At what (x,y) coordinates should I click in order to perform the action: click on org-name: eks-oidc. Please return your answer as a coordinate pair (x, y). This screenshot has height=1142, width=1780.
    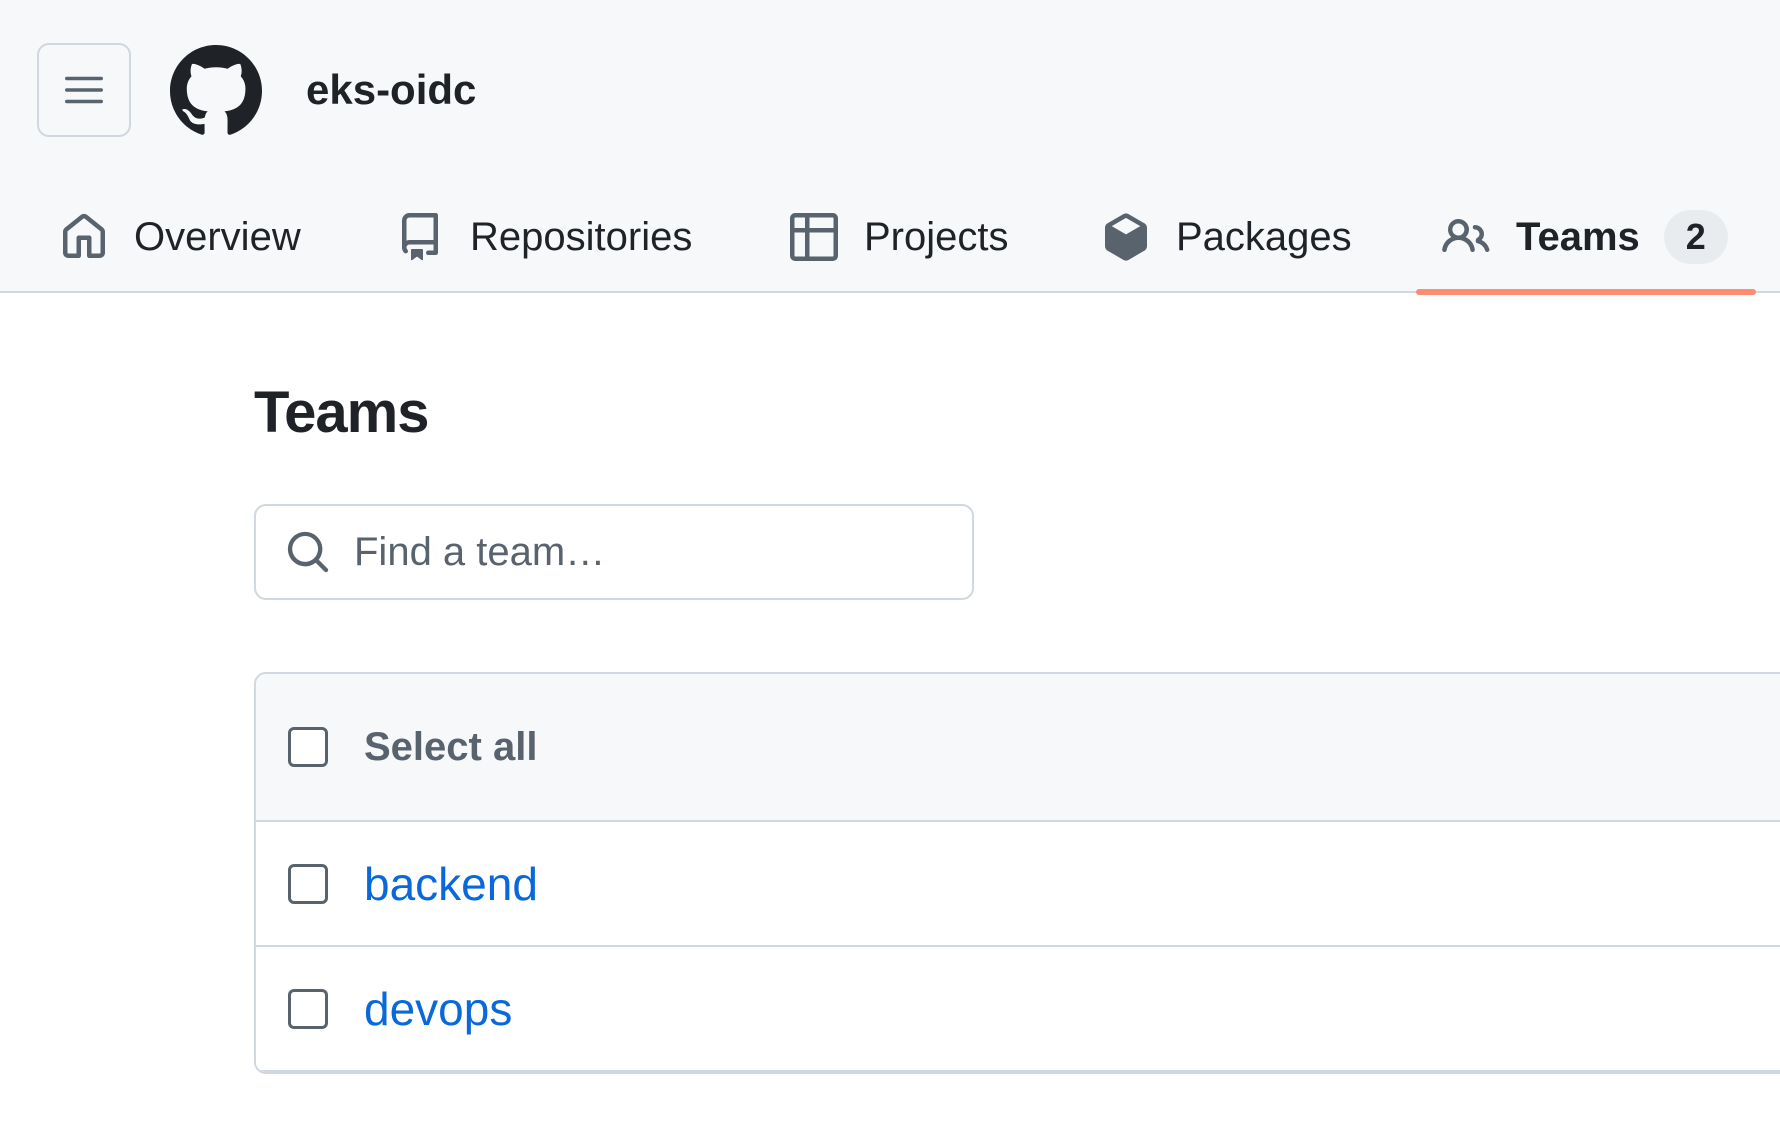
    Looking at the image, I should click on (391, 90).